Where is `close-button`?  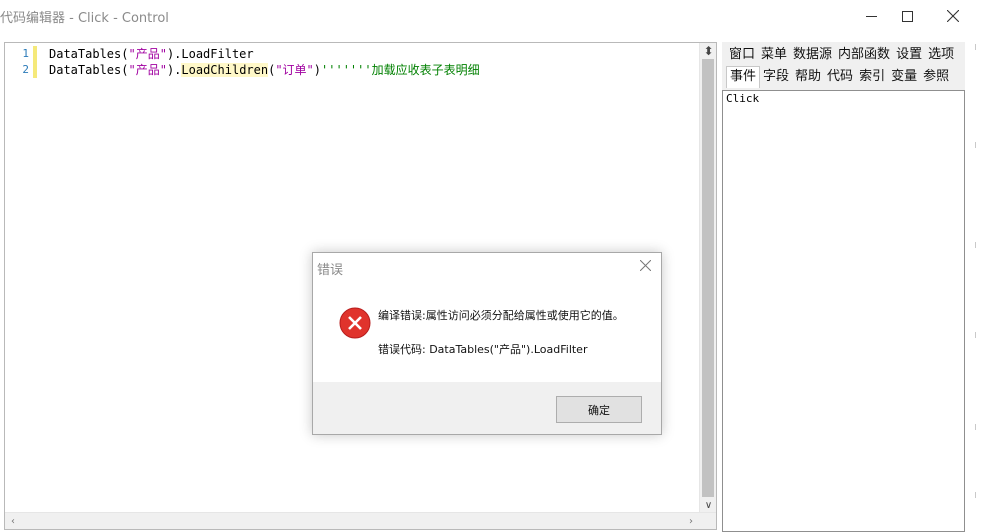
close-button is located at coordinates (953, 16).